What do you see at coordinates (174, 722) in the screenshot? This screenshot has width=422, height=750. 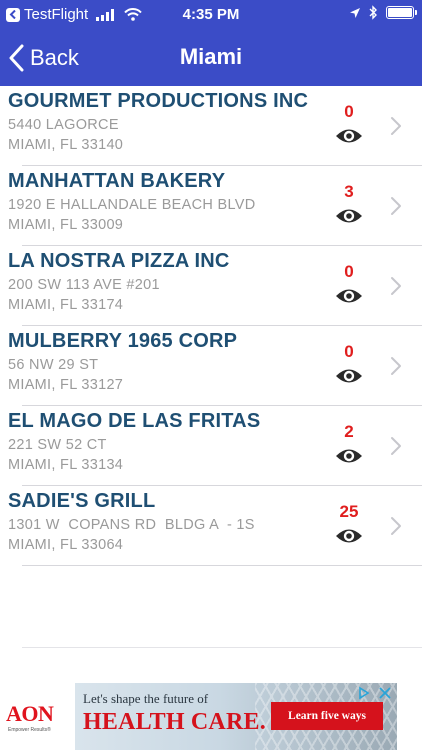 I see `ad-headline: HEALTH CARE.` at bounding box center [174, 722].